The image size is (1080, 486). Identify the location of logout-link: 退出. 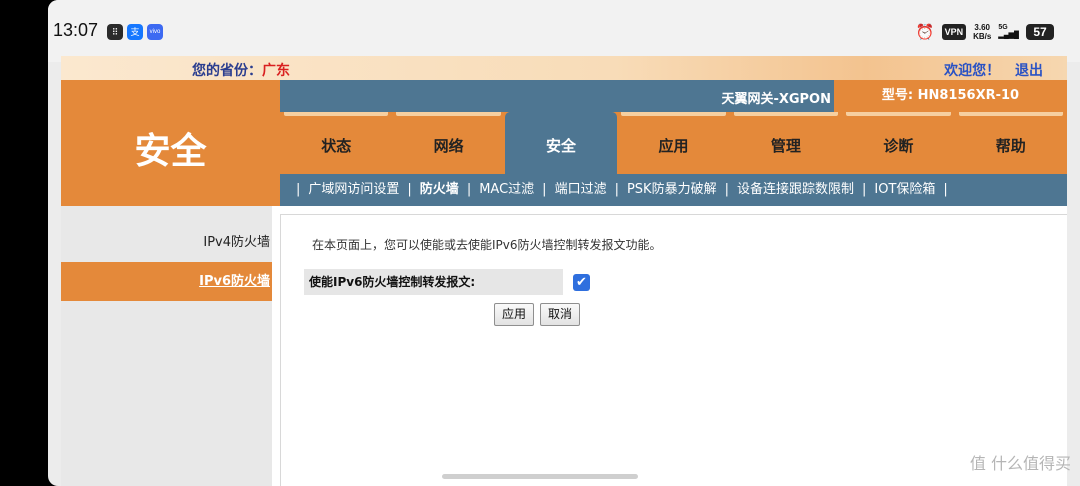
(1029, 71).